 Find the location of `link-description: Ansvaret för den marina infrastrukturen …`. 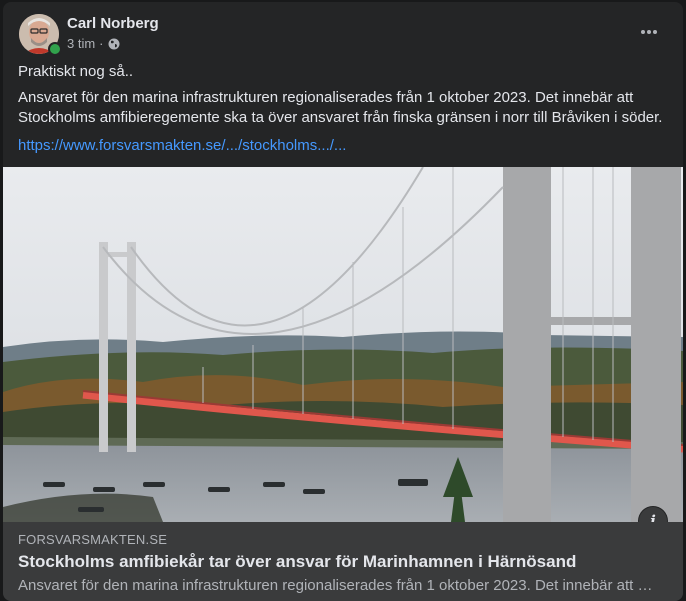

link-description: Ansvaret för den marina infrastrukturen … is located at coordinates (335, 585).